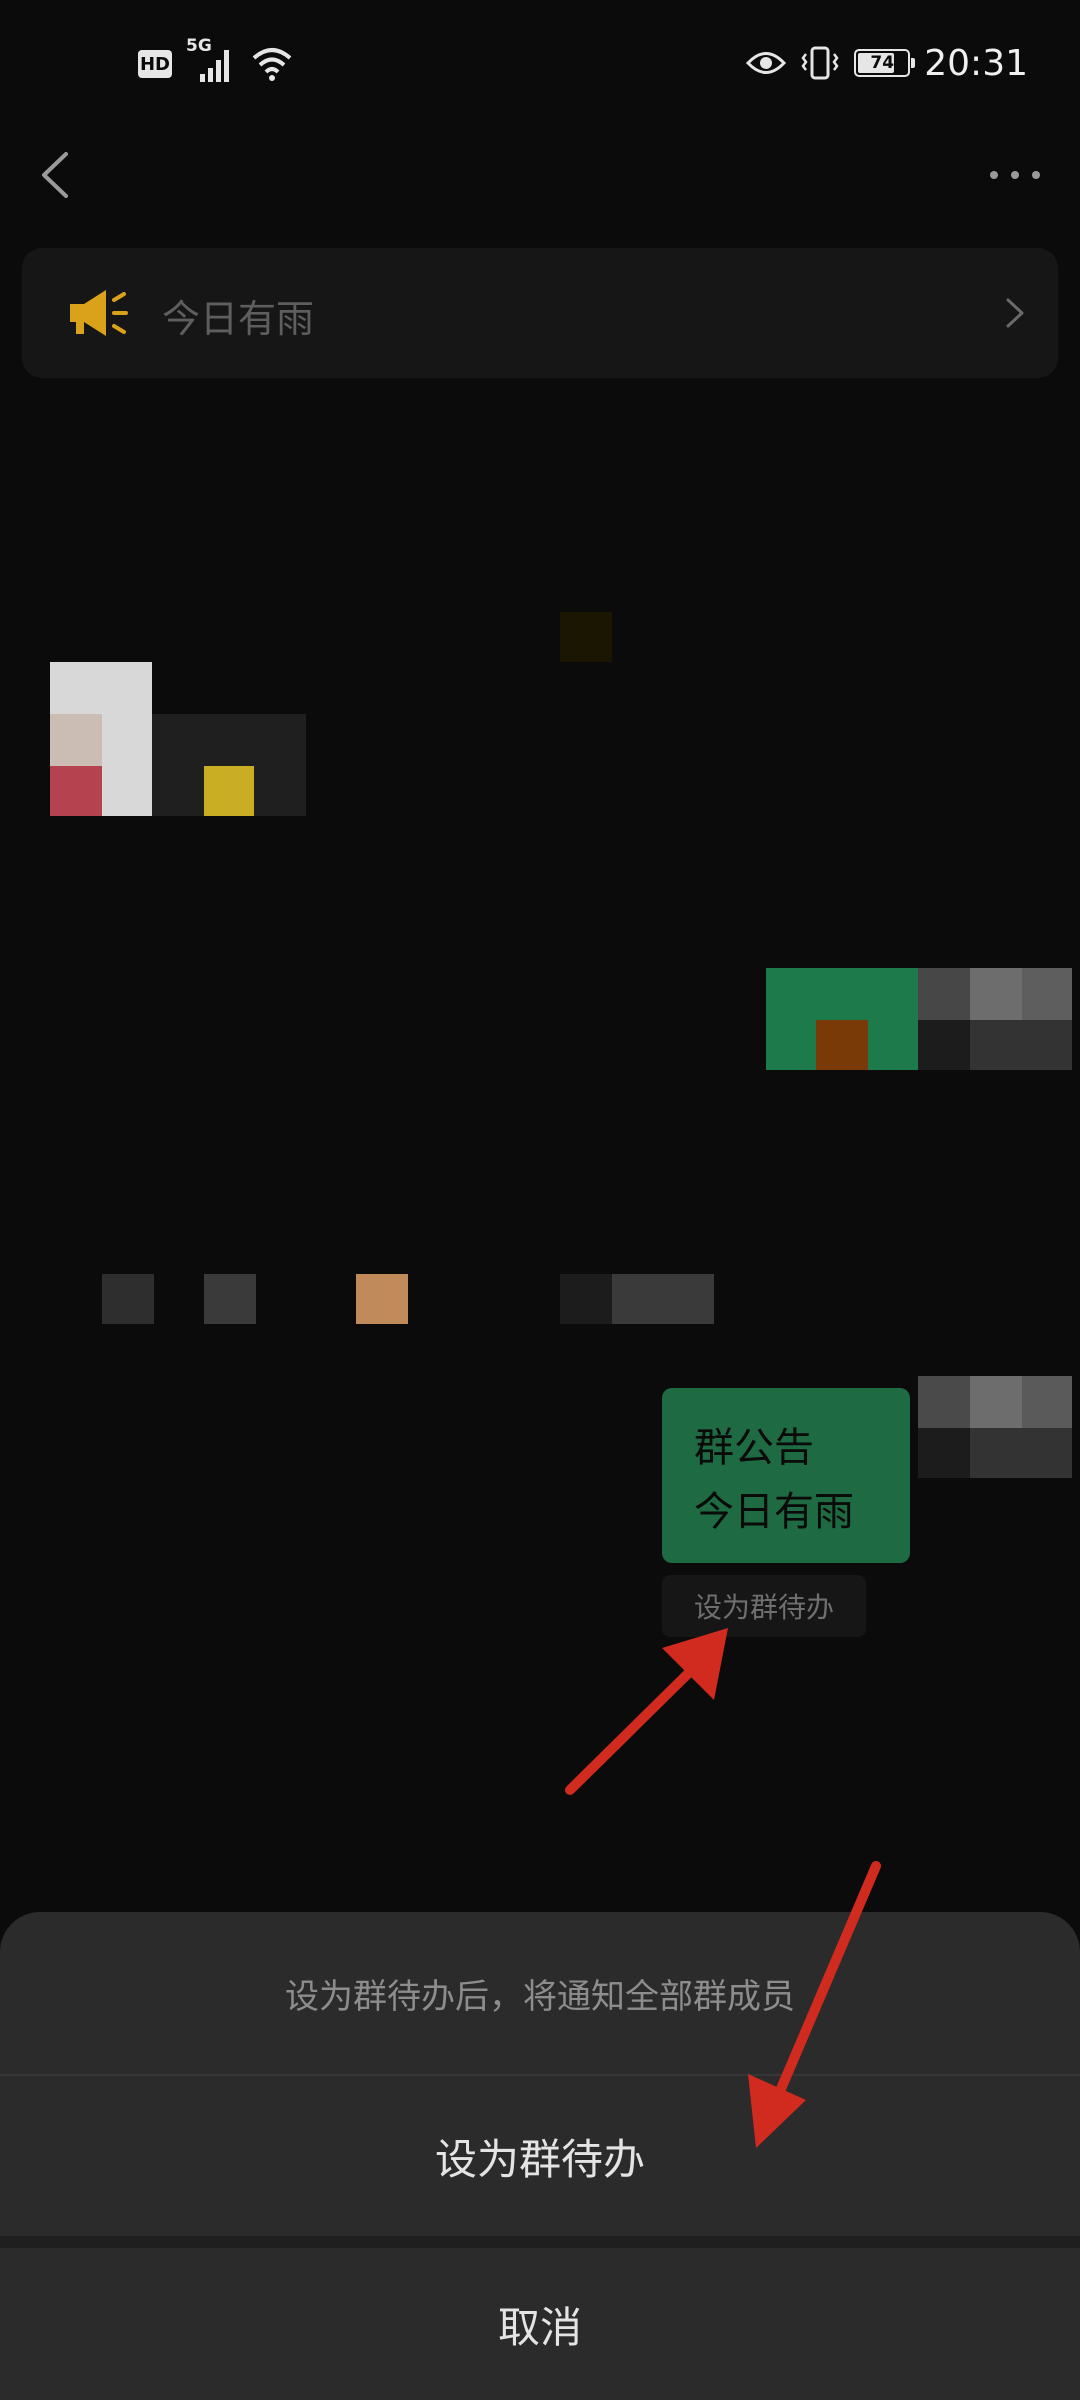 The height and width of the screenshot is (2400, 1080). What do you see at coordinates (238, 319) in the screenshot?
I see `announcement-text: 今日有雨` at bounding box center [238, 319].